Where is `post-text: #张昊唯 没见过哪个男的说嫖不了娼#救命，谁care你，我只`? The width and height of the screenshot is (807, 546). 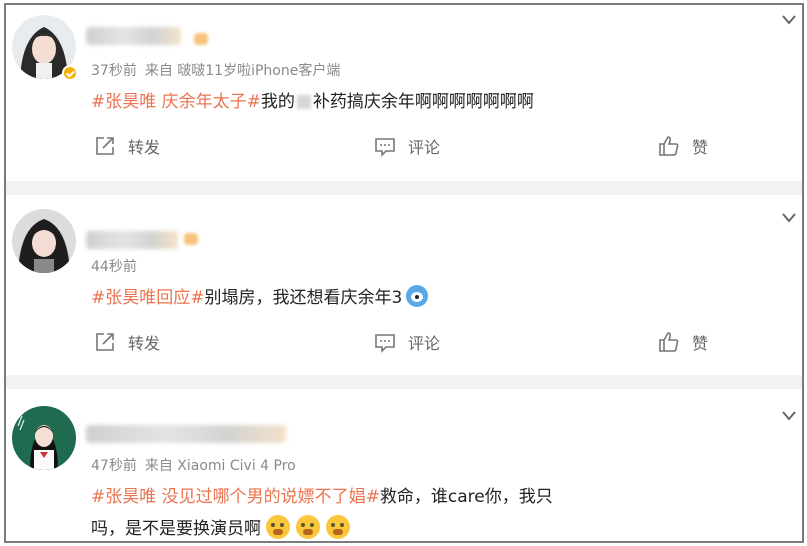
post-text: #张昊唯 没见过哪个男的说嫖不了娼#救命，谁care你，我只 is located at coordinates (331, 494).